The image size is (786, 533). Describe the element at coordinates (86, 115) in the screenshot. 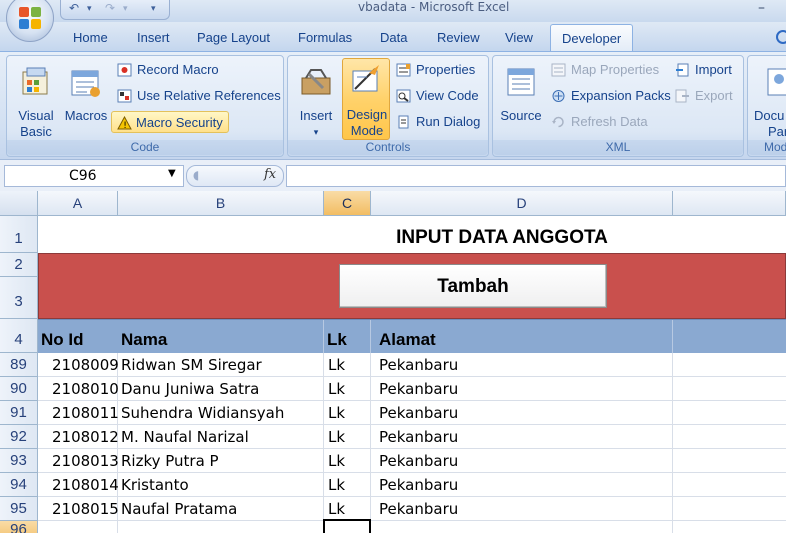

I see `macros-label: Macros` at that location.